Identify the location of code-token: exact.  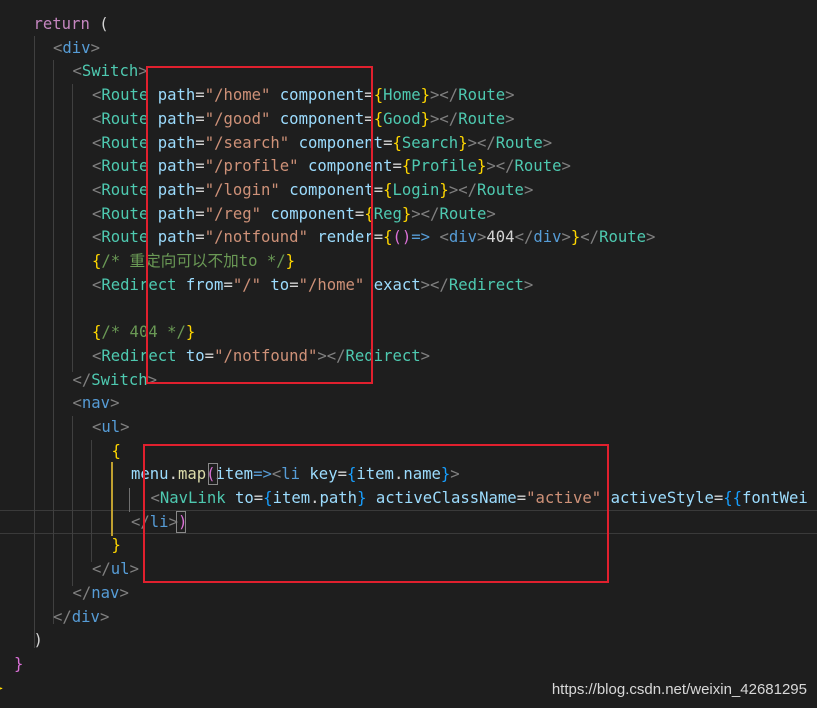
(397, 284).